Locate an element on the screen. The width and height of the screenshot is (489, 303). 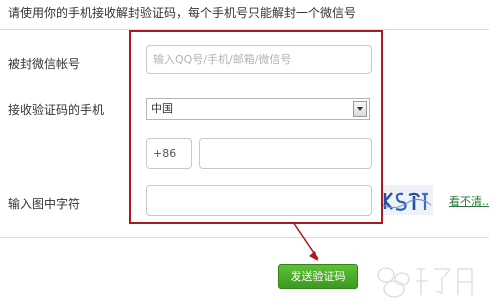
top-divider is located at coordinates (244, 29).